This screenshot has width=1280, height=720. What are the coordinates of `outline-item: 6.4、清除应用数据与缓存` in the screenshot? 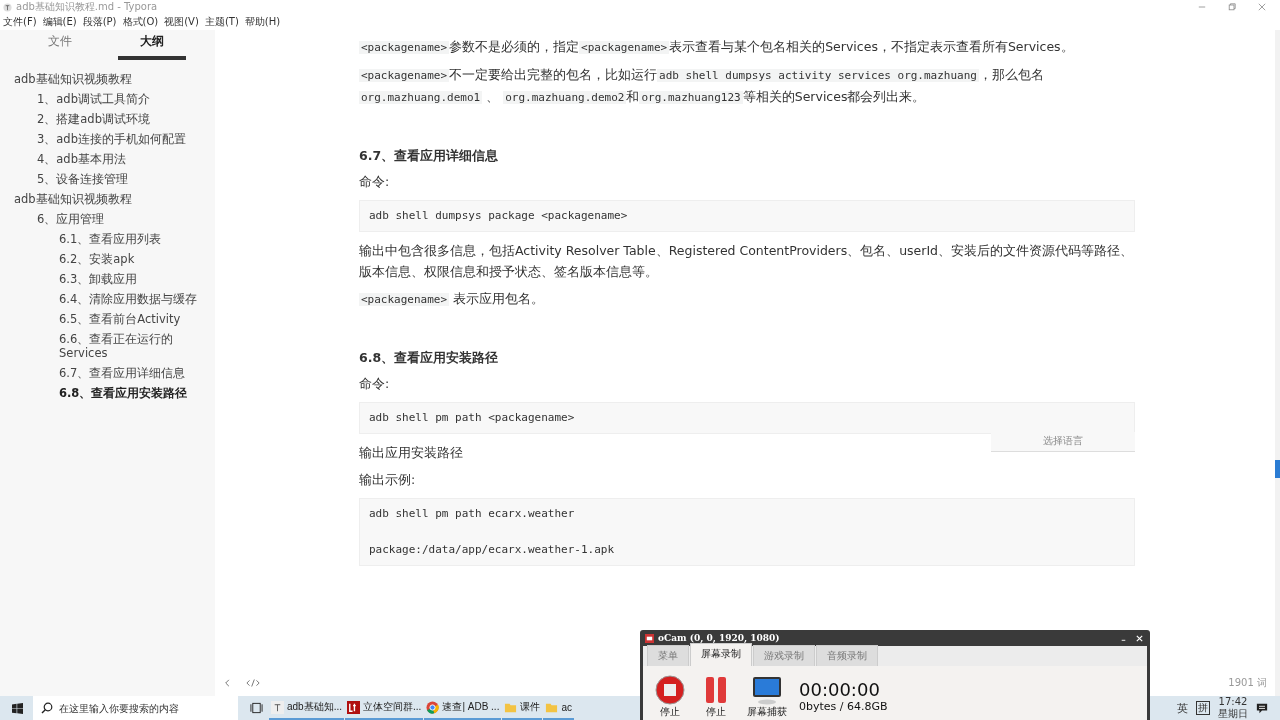 It's located at (128, 299).